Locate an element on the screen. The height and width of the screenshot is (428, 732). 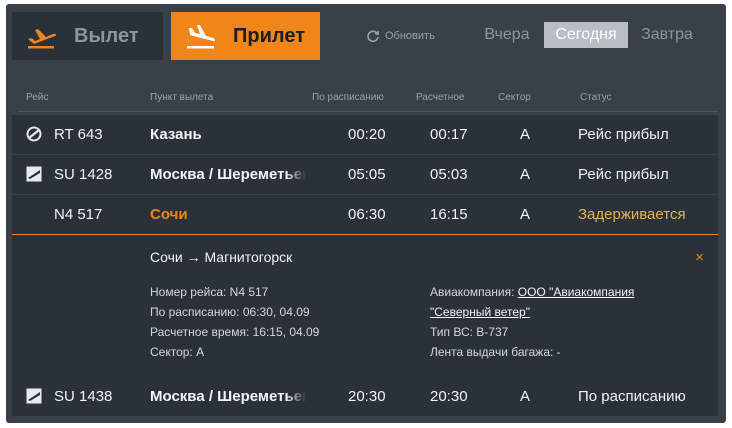
scheduled-time: 00:20 is located at coordinates (367, 134).